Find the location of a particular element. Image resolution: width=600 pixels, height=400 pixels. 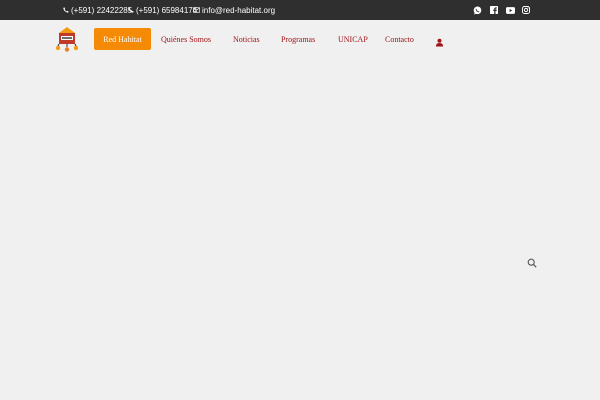

phone-2: (+591) 65984174 is located at coordinates (162, 10).